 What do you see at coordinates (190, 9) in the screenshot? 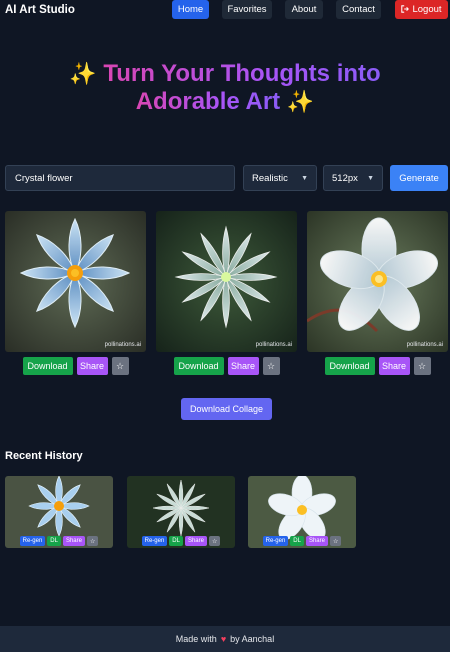
I see `nav-home-button: Home` at bounding box center [190, 9].